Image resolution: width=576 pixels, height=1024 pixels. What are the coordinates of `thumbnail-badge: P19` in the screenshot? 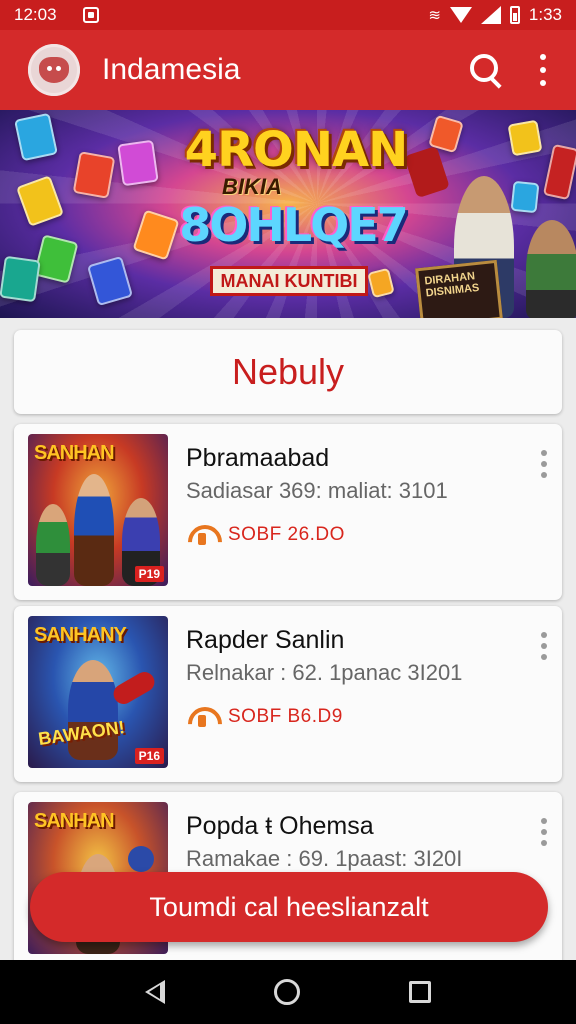 It's located at (149, 574).